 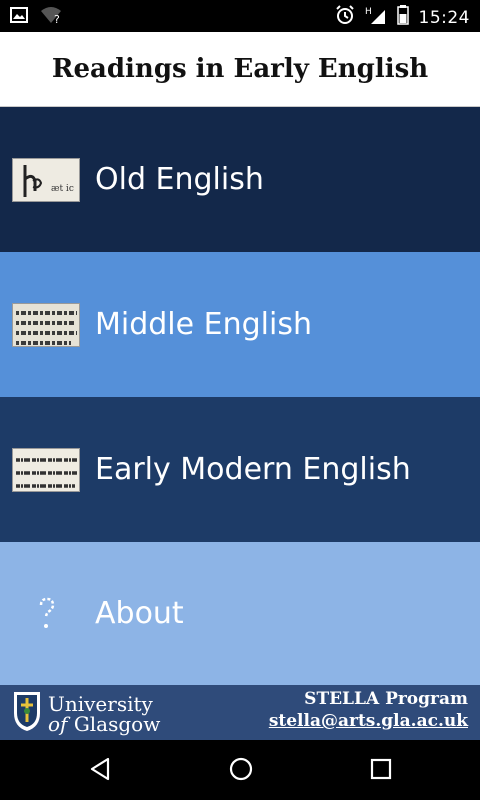 What do you see at coordinates (58, 723) in the screenshot?
I see `university-of: of` at bounding box center [58, 723].